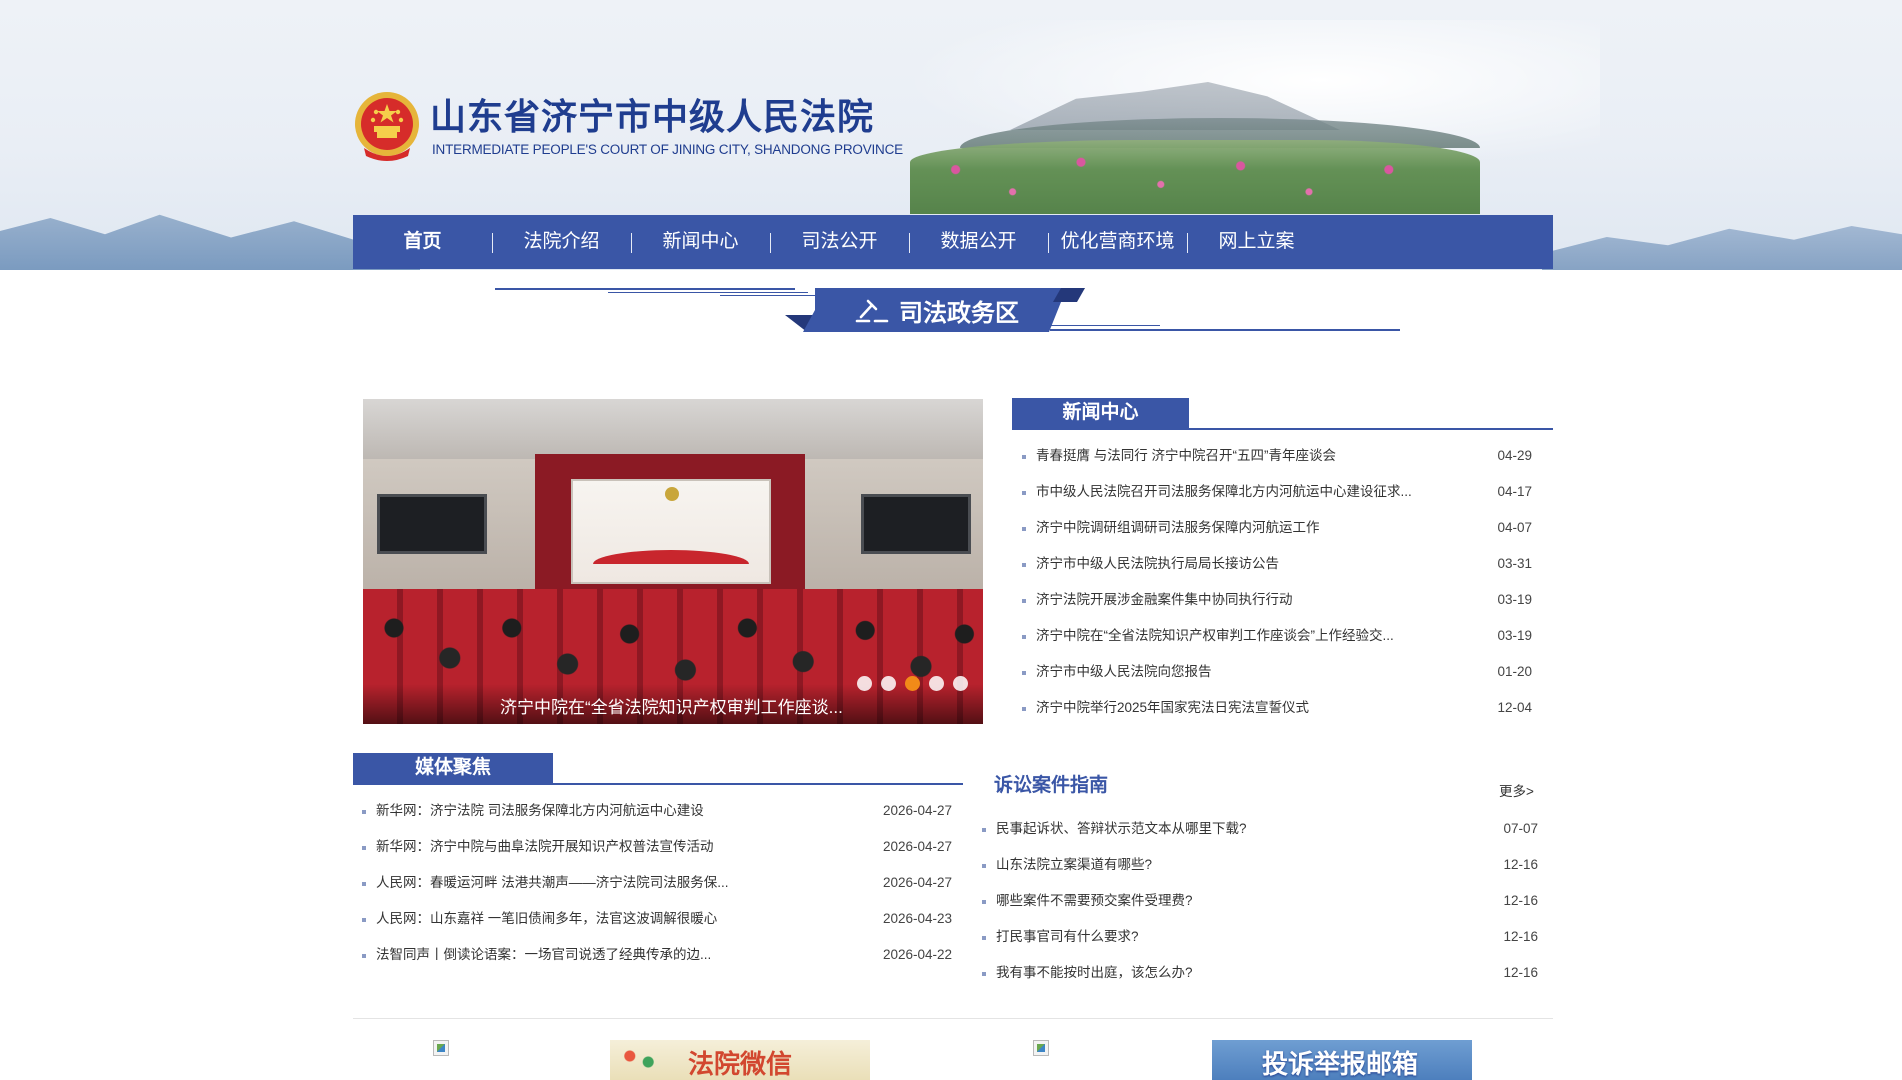 The width and height of the screenshot is (1902, 1080). I want to click on news-date: 03-31, so click(1514, 563).